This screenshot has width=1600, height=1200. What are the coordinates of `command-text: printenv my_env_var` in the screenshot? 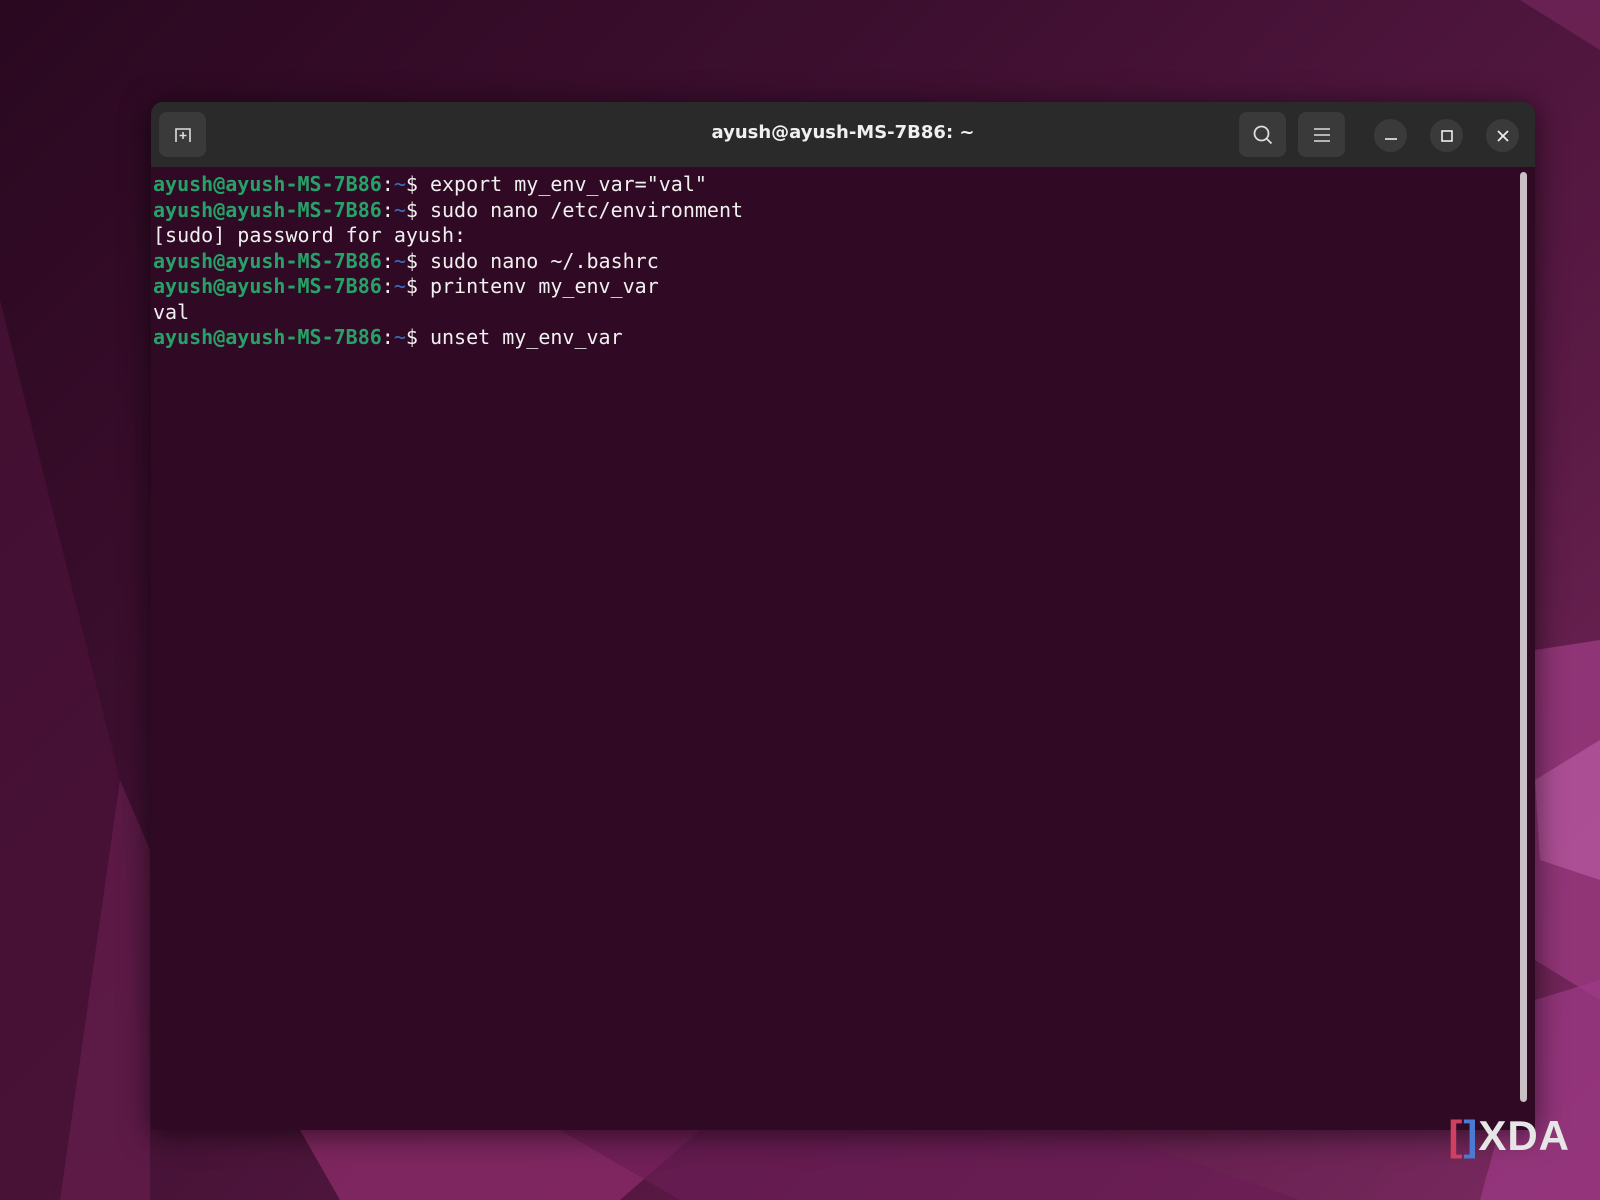 It's located at (544, 286).